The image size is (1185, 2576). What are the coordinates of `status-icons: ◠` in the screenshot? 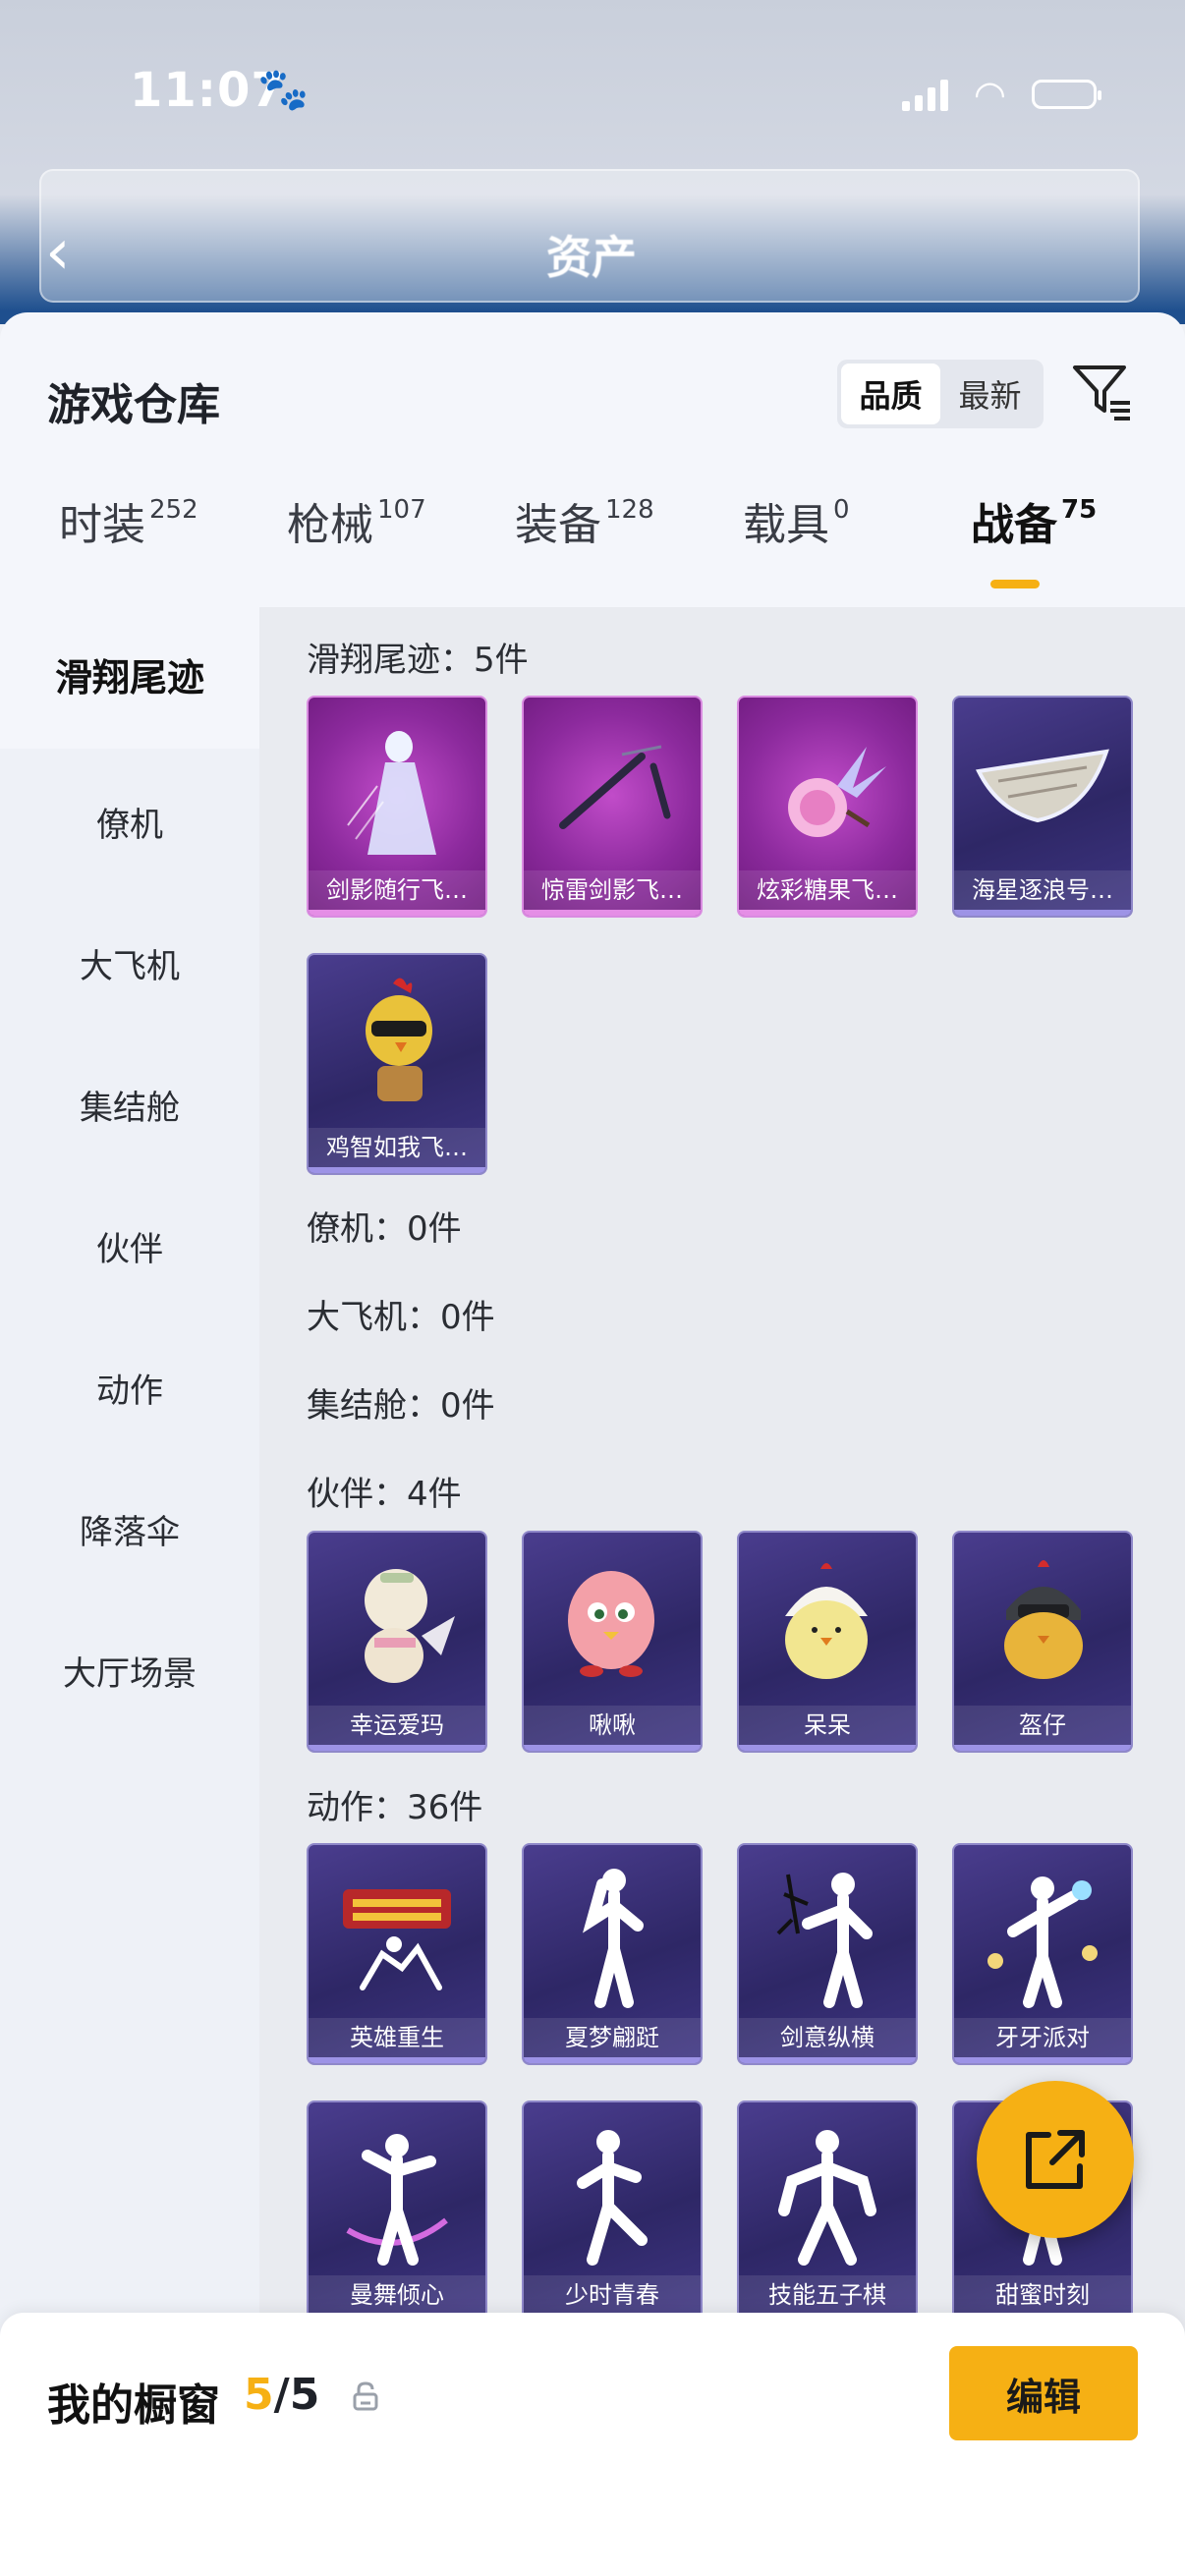 It's located at (1001, 94).